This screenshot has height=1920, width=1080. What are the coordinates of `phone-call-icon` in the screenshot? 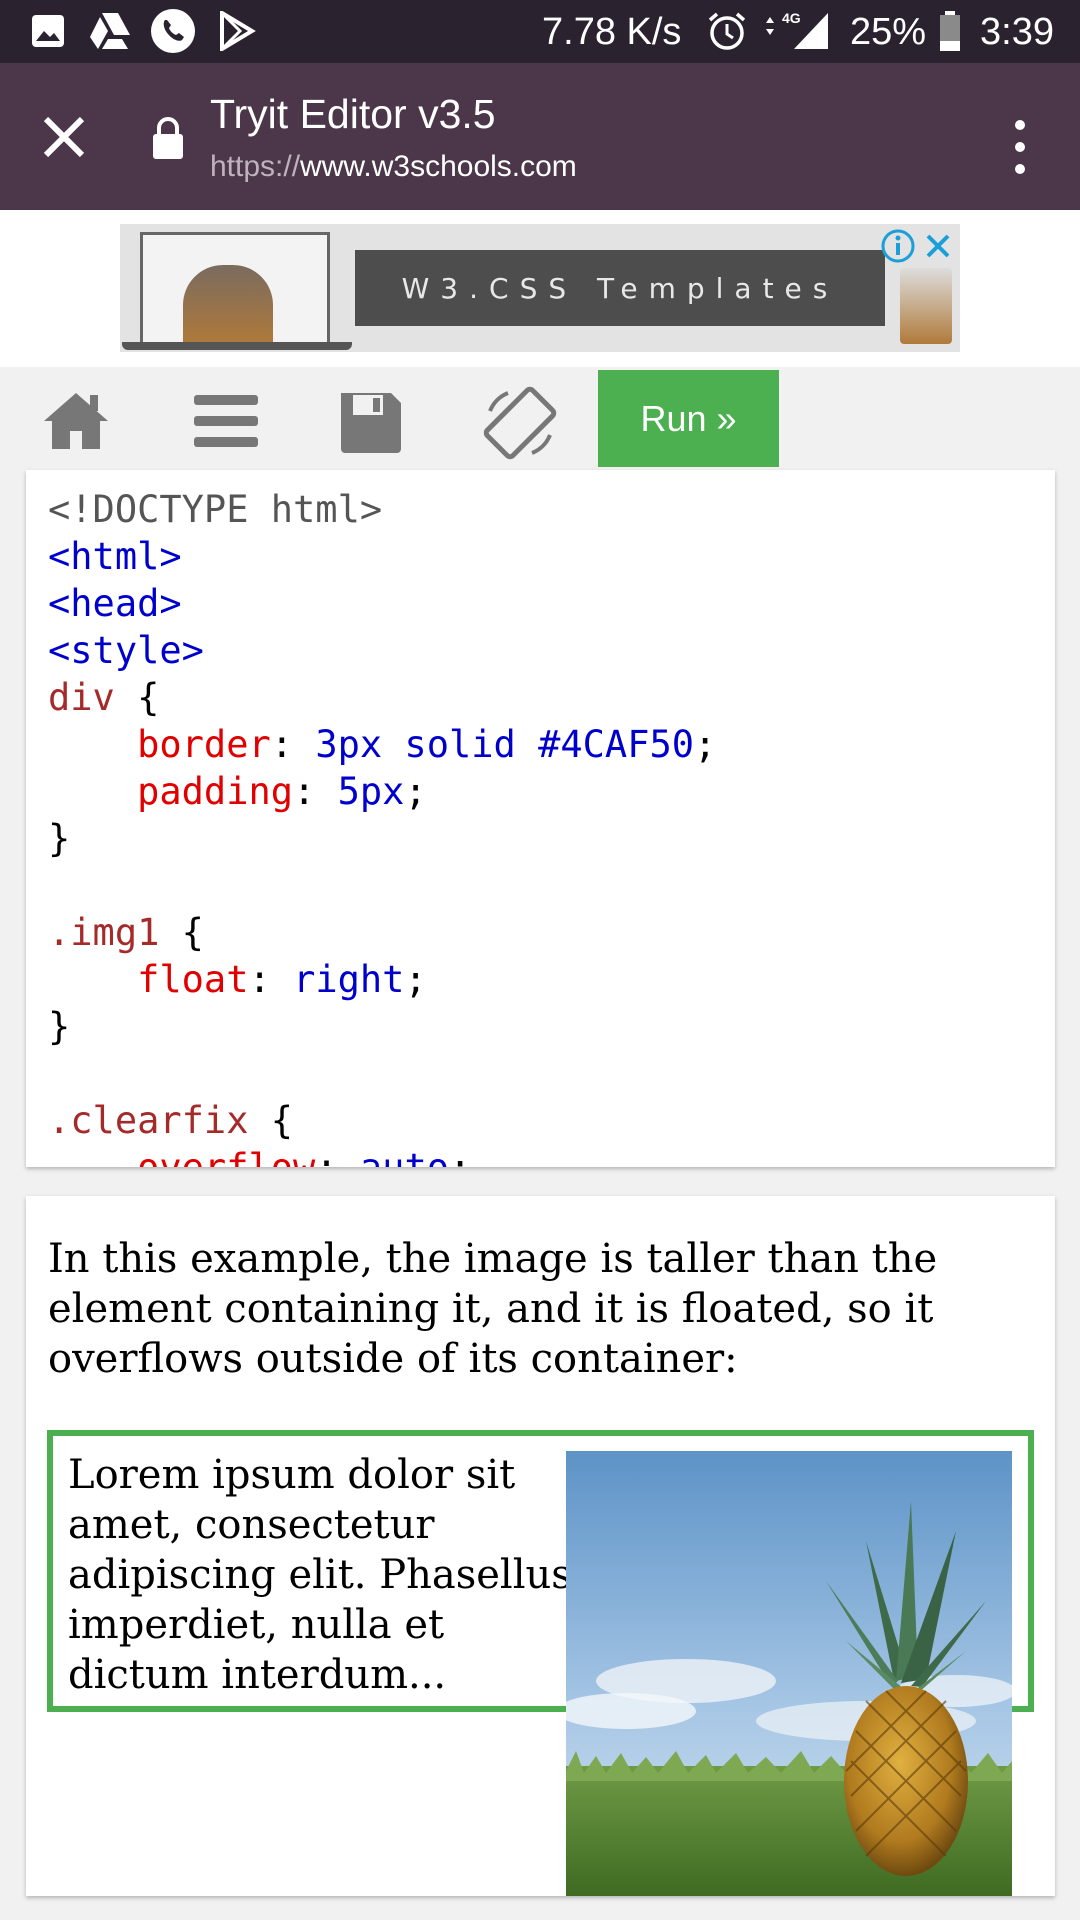 It's located at (173, 31).